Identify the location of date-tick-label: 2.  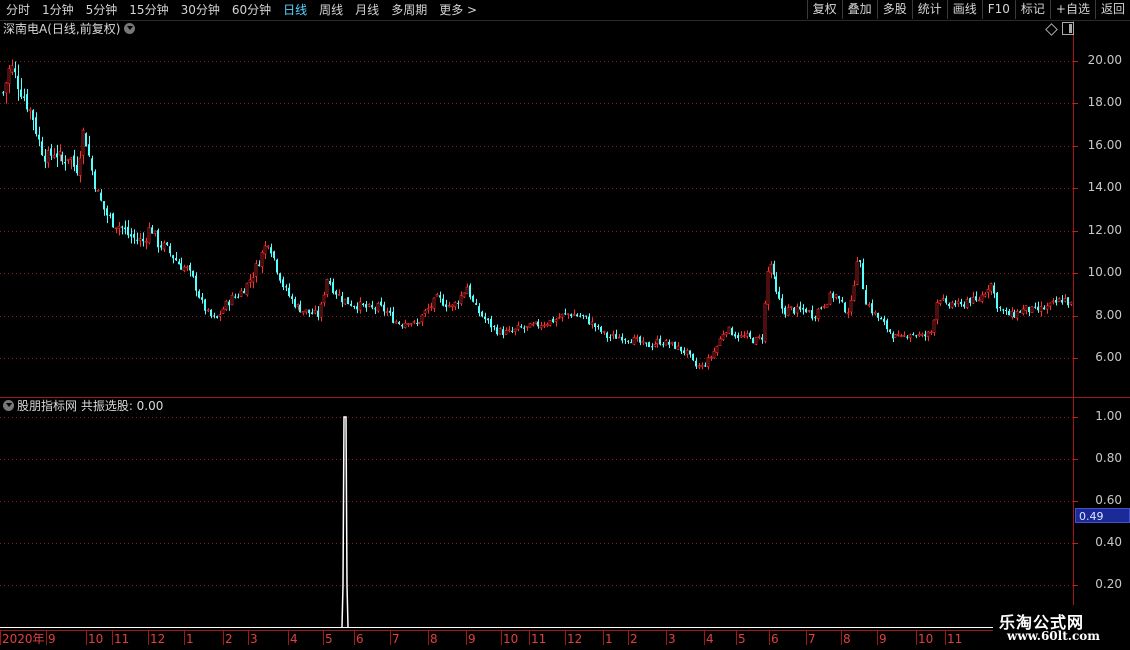
(634, 639).